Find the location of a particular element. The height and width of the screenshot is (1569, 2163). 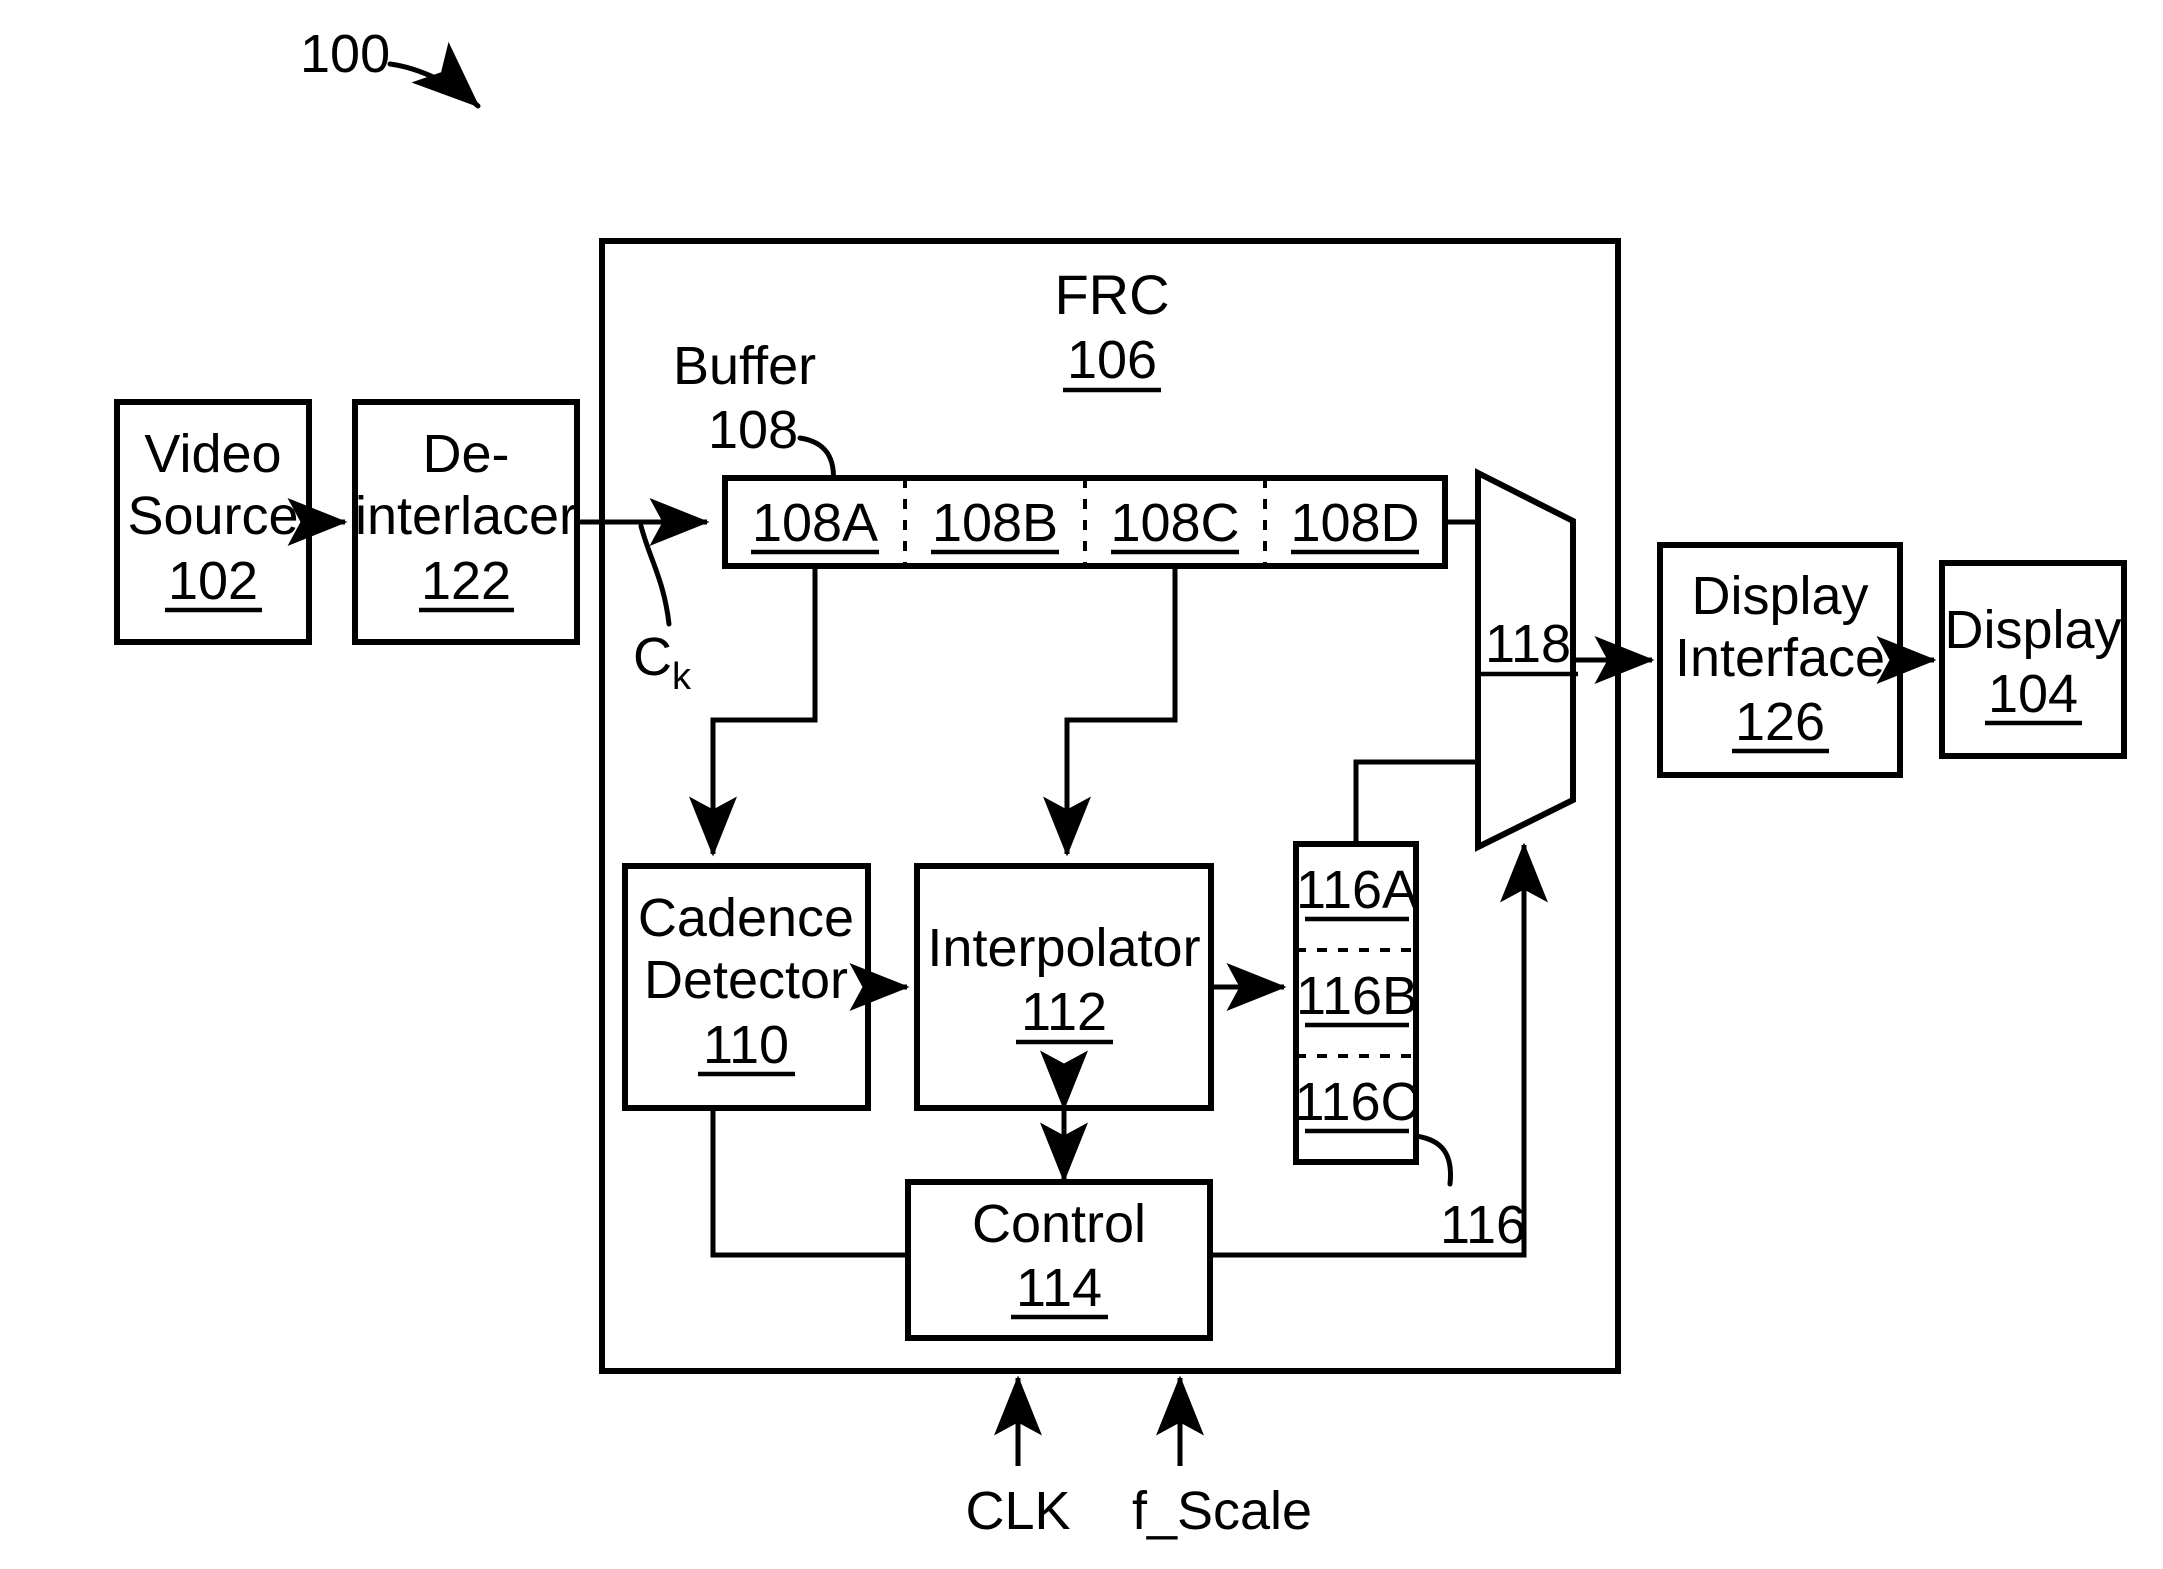

de-interlacer-ref: 122 is located at coordinates (466, 581).